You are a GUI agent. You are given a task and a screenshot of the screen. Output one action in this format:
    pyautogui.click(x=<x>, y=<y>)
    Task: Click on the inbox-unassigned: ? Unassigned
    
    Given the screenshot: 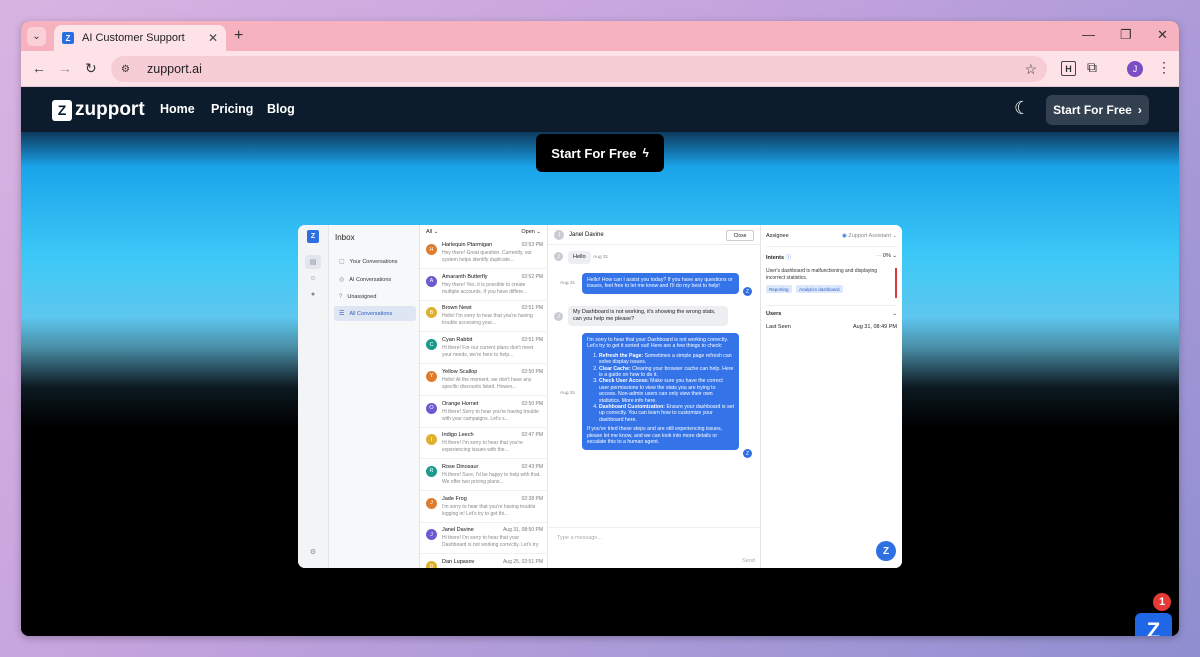 What is the action you would take?
    pyautogui.click(x=375, y=296)
    